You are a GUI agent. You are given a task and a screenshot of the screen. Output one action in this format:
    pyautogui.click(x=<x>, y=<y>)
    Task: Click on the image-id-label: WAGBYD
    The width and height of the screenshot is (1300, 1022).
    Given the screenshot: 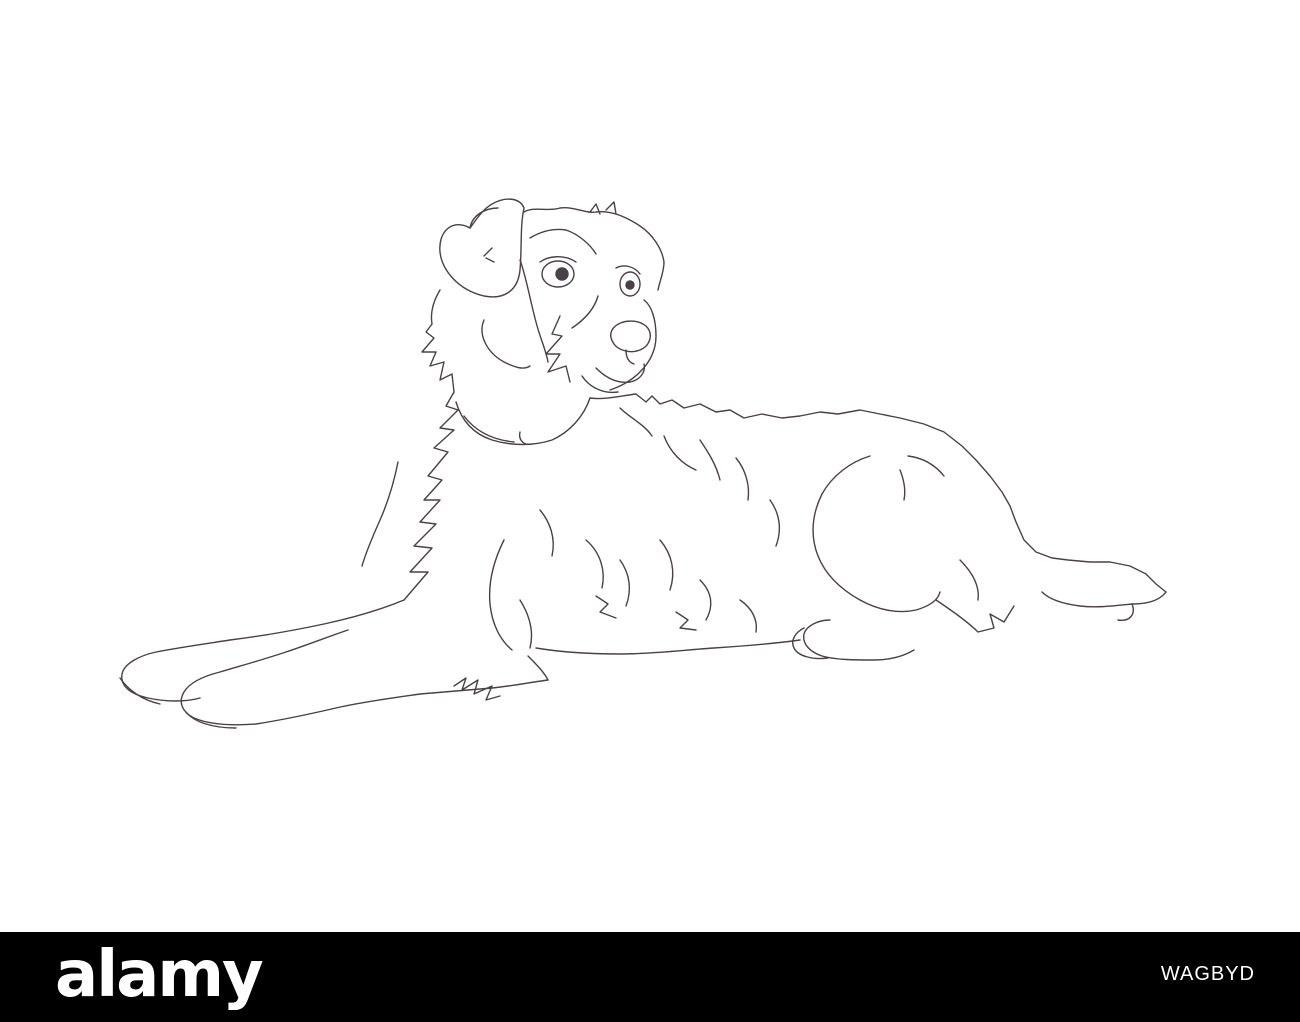 What is the action you would take?
    pyautogui.click(x=1207, y=974)
    